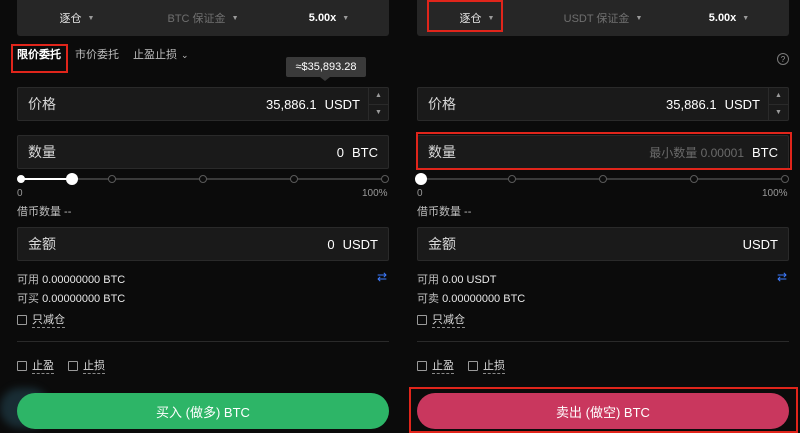 The height and width of the screenshot is (433, 800). Describe the element at coordinates (28, 299) in the screenshot. I see `buyable-label: 可买` at that location.